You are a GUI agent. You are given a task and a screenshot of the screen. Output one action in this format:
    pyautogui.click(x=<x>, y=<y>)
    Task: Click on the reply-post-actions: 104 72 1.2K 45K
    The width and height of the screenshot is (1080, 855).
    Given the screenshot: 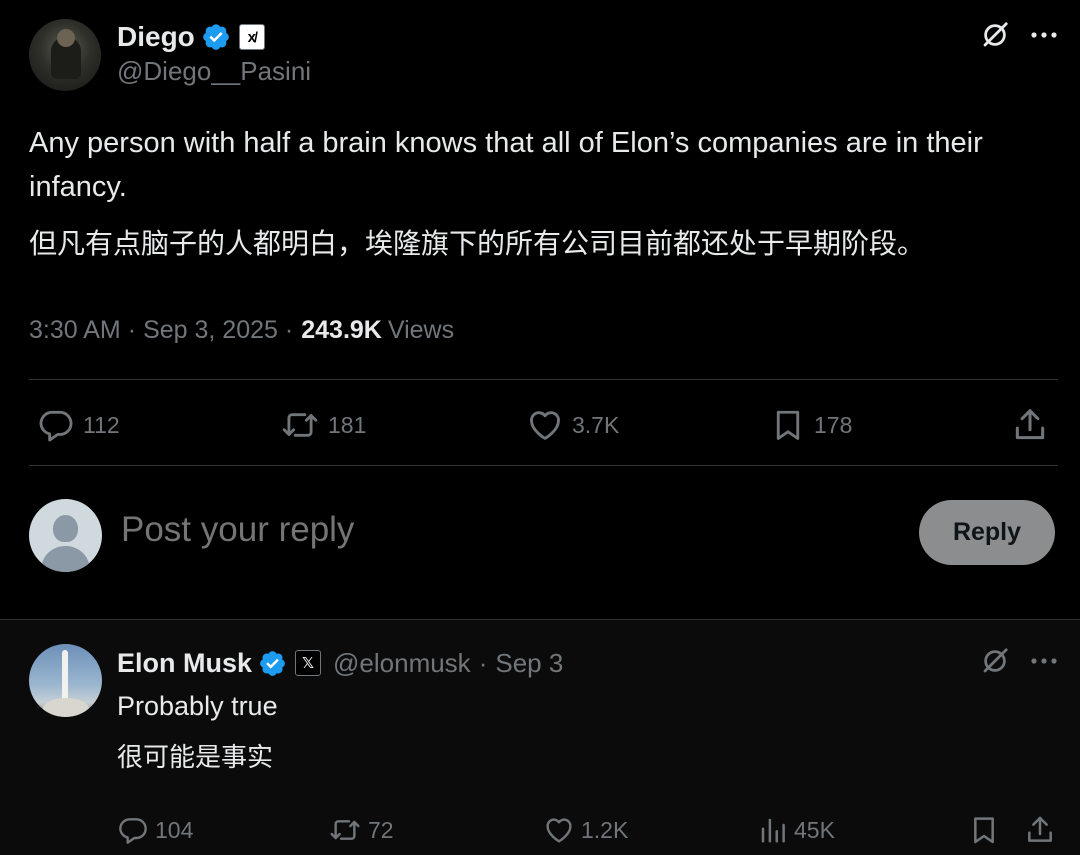 What is the action you would take?
    pyautogui.click(x=540, y=830)
    